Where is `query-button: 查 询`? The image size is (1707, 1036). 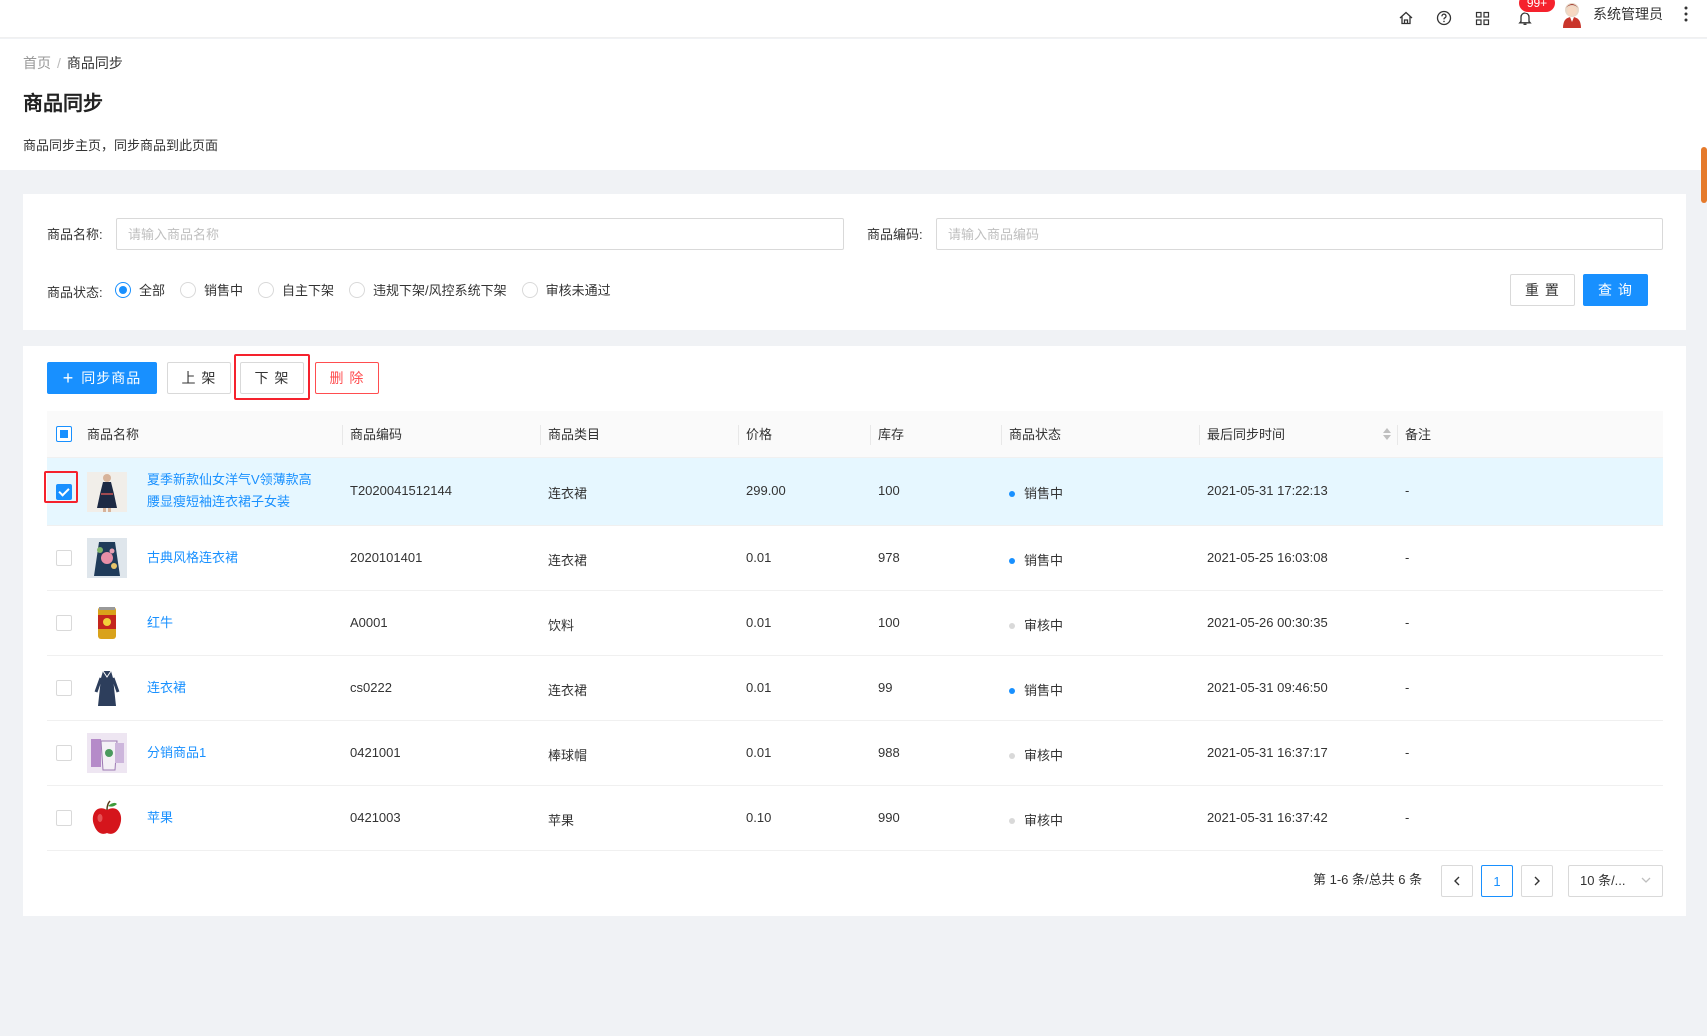
query-button: 查 询 is located at coordinates (1615, 290).